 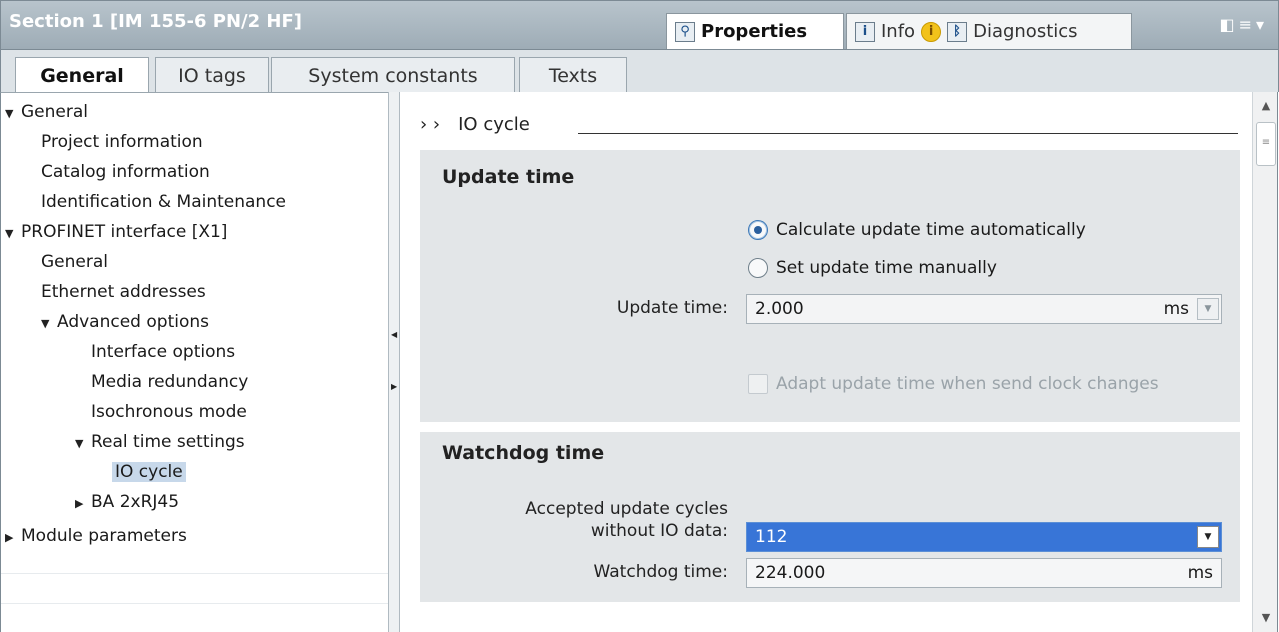 I want to click on accepted-update-cycles-label: Accepted update cycles without IO data:, so click(x=626, y=520).